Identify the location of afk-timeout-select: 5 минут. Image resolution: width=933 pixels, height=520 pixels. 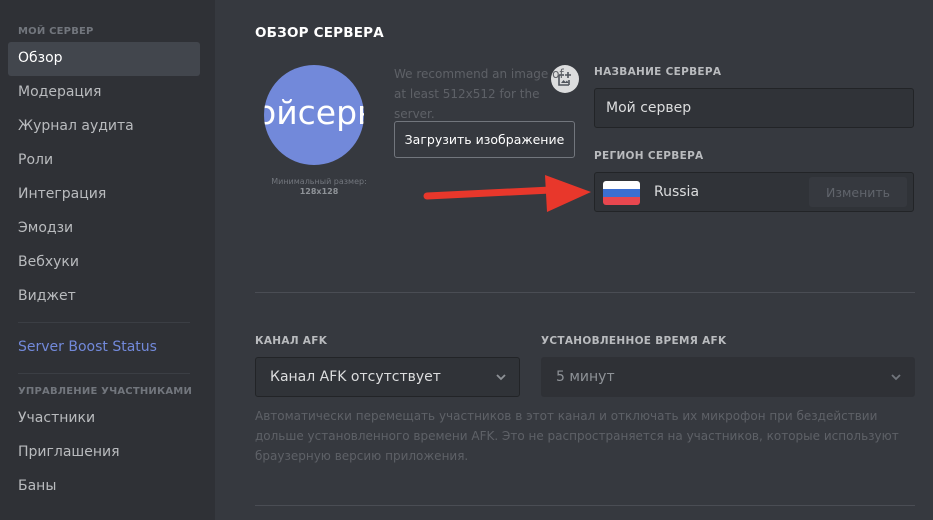
(728, 377).